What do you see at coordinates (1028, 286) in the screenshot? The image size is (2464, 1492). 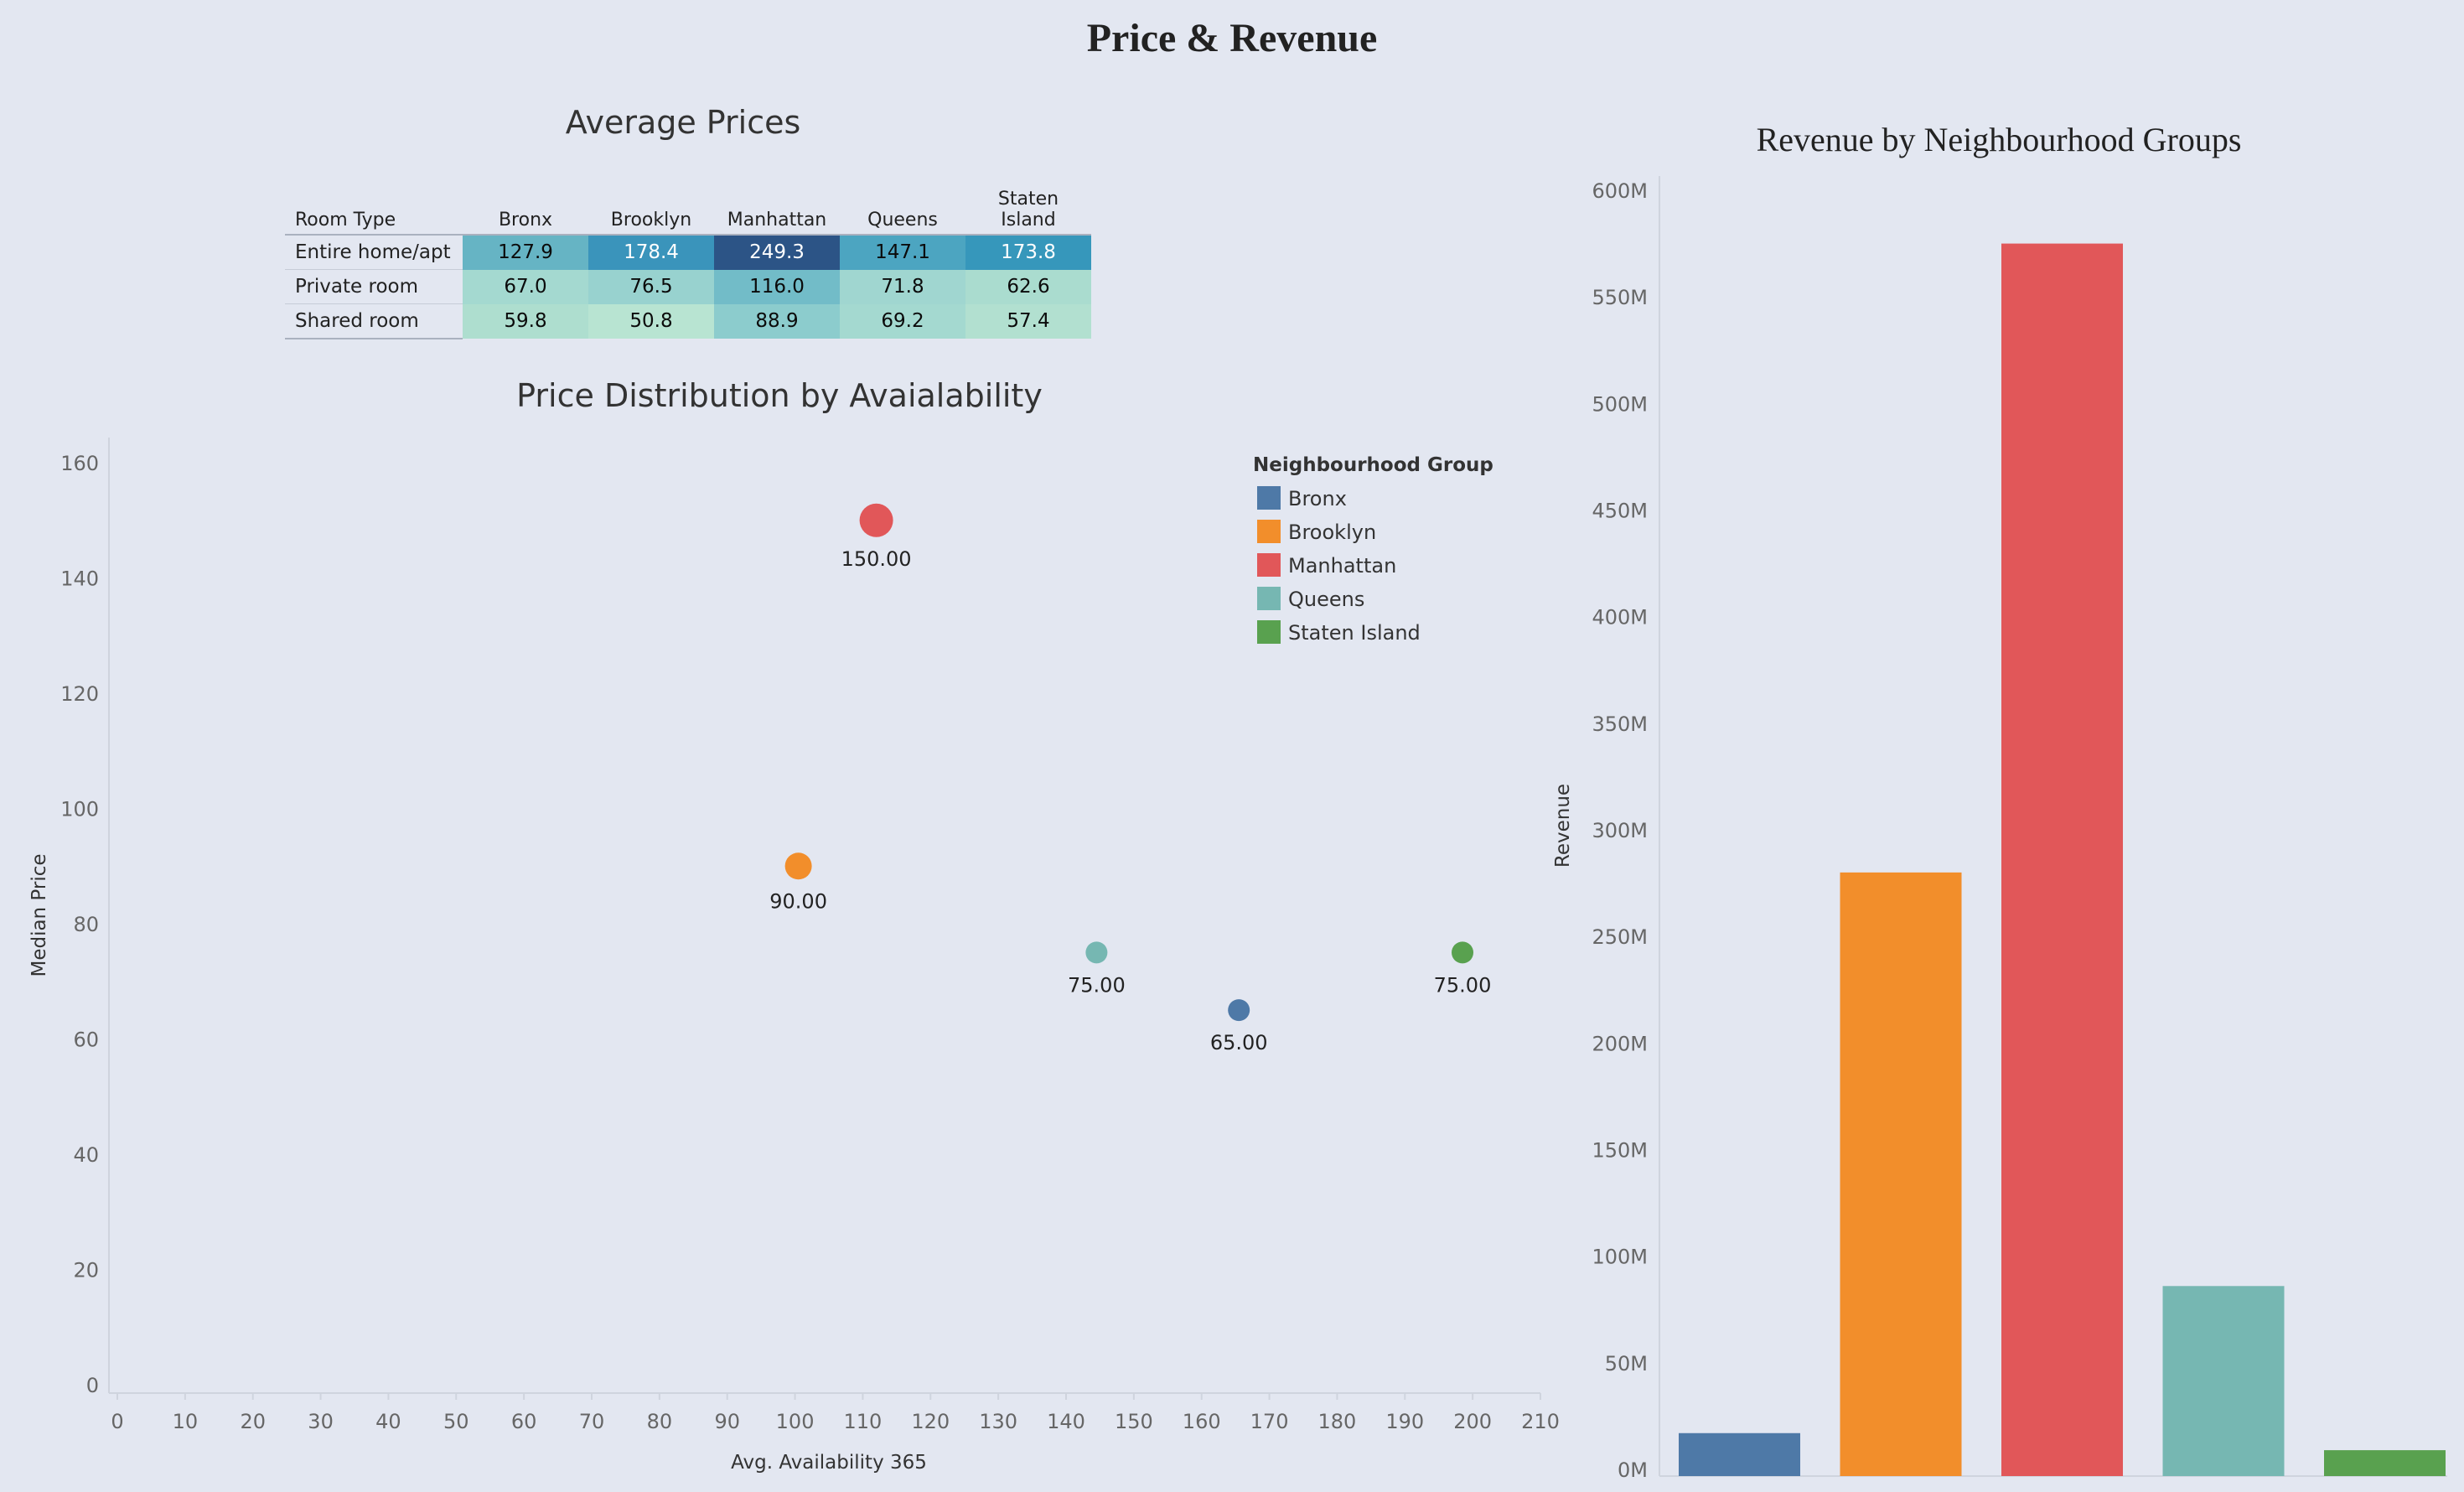 I see `price-cell: 62.6` at bounding box center [1028, 286].